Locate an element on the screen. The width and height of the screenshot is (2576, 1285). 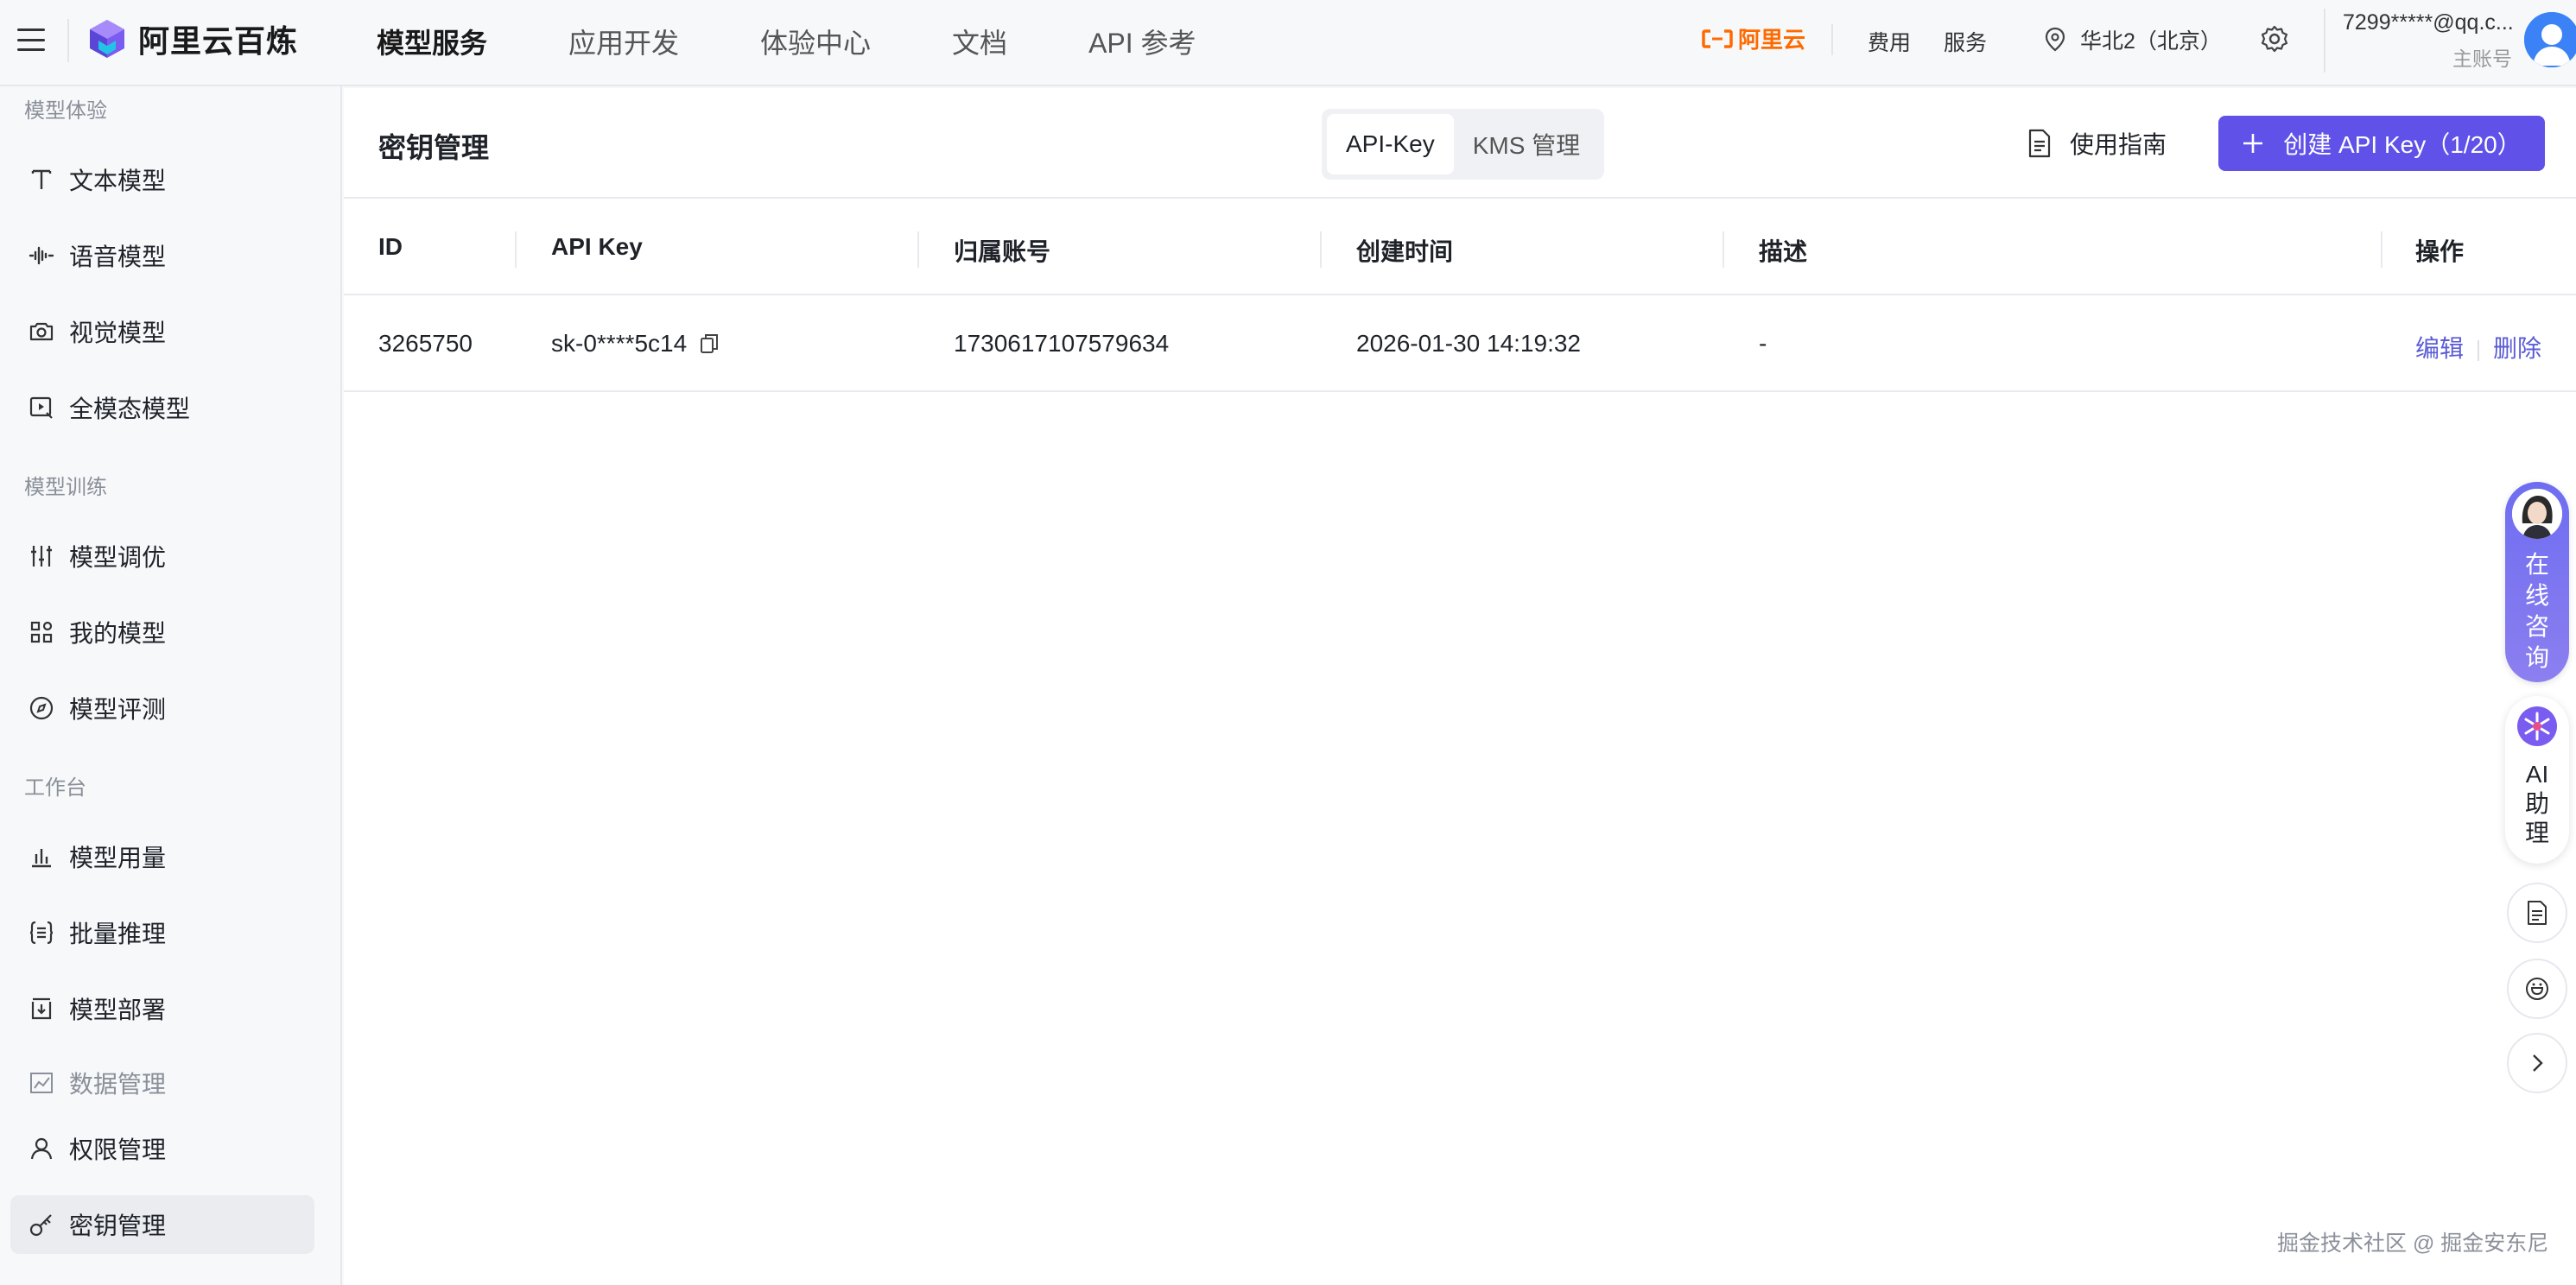
consult-char: 在 is located at coordinates (2536, 564).